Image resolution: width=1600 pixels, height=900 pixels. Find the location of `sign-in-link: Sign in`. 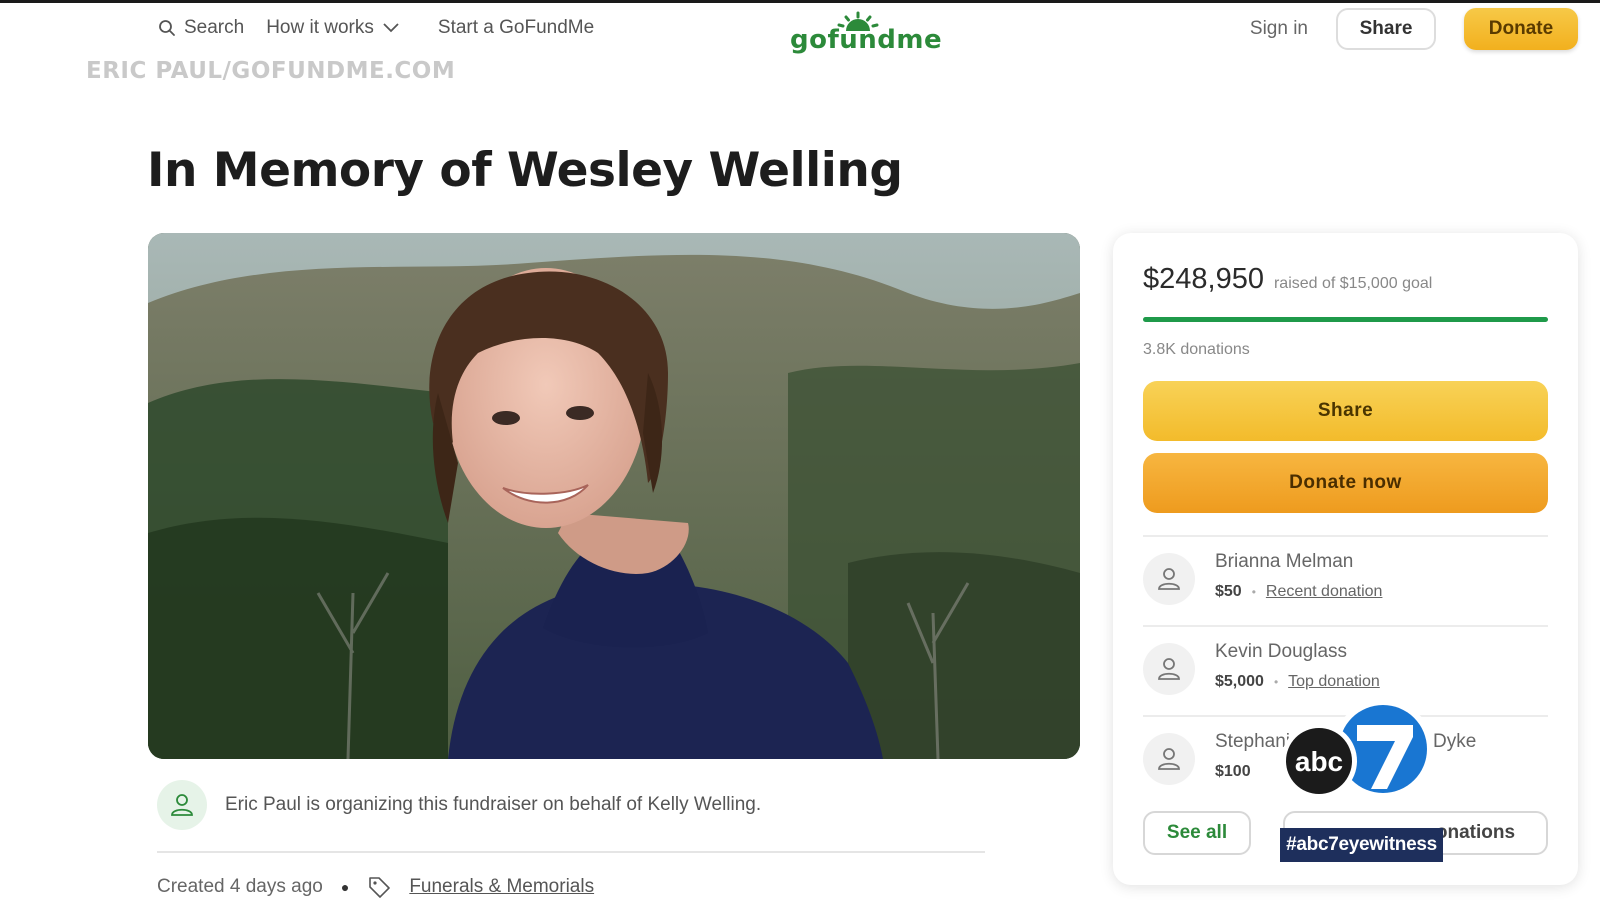

sign-in-link: Sign in is located at coordinates (1279, 29).